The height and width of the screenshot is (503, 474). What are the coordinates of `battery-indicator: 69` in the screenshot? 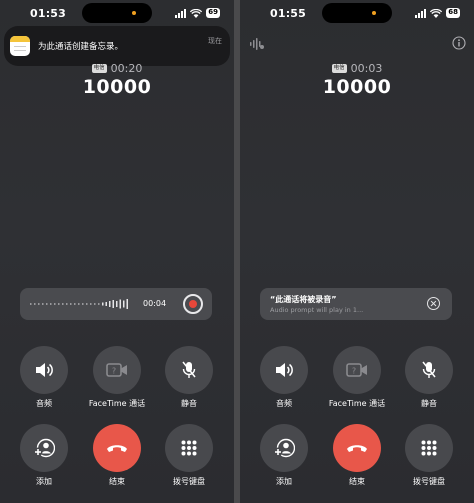 It's located at (213, 13).